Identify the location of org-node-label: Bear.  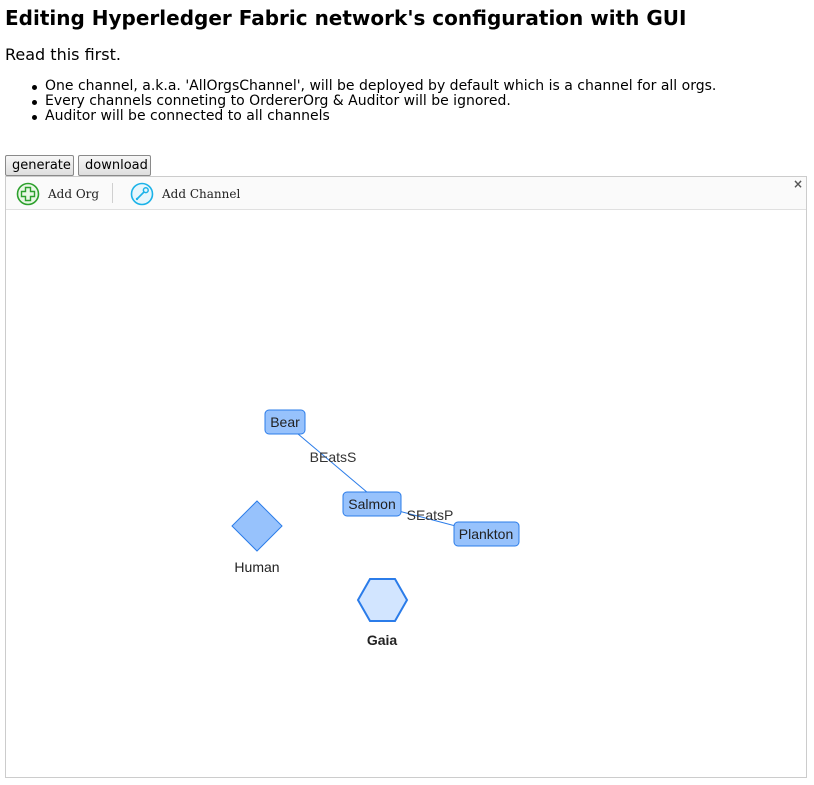
(285, 422).